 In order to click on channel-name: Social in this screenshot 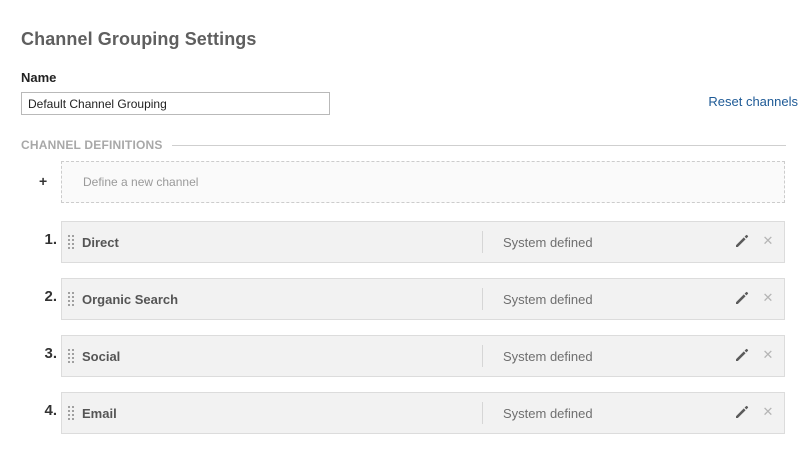, I will do `click(101, 356)`.